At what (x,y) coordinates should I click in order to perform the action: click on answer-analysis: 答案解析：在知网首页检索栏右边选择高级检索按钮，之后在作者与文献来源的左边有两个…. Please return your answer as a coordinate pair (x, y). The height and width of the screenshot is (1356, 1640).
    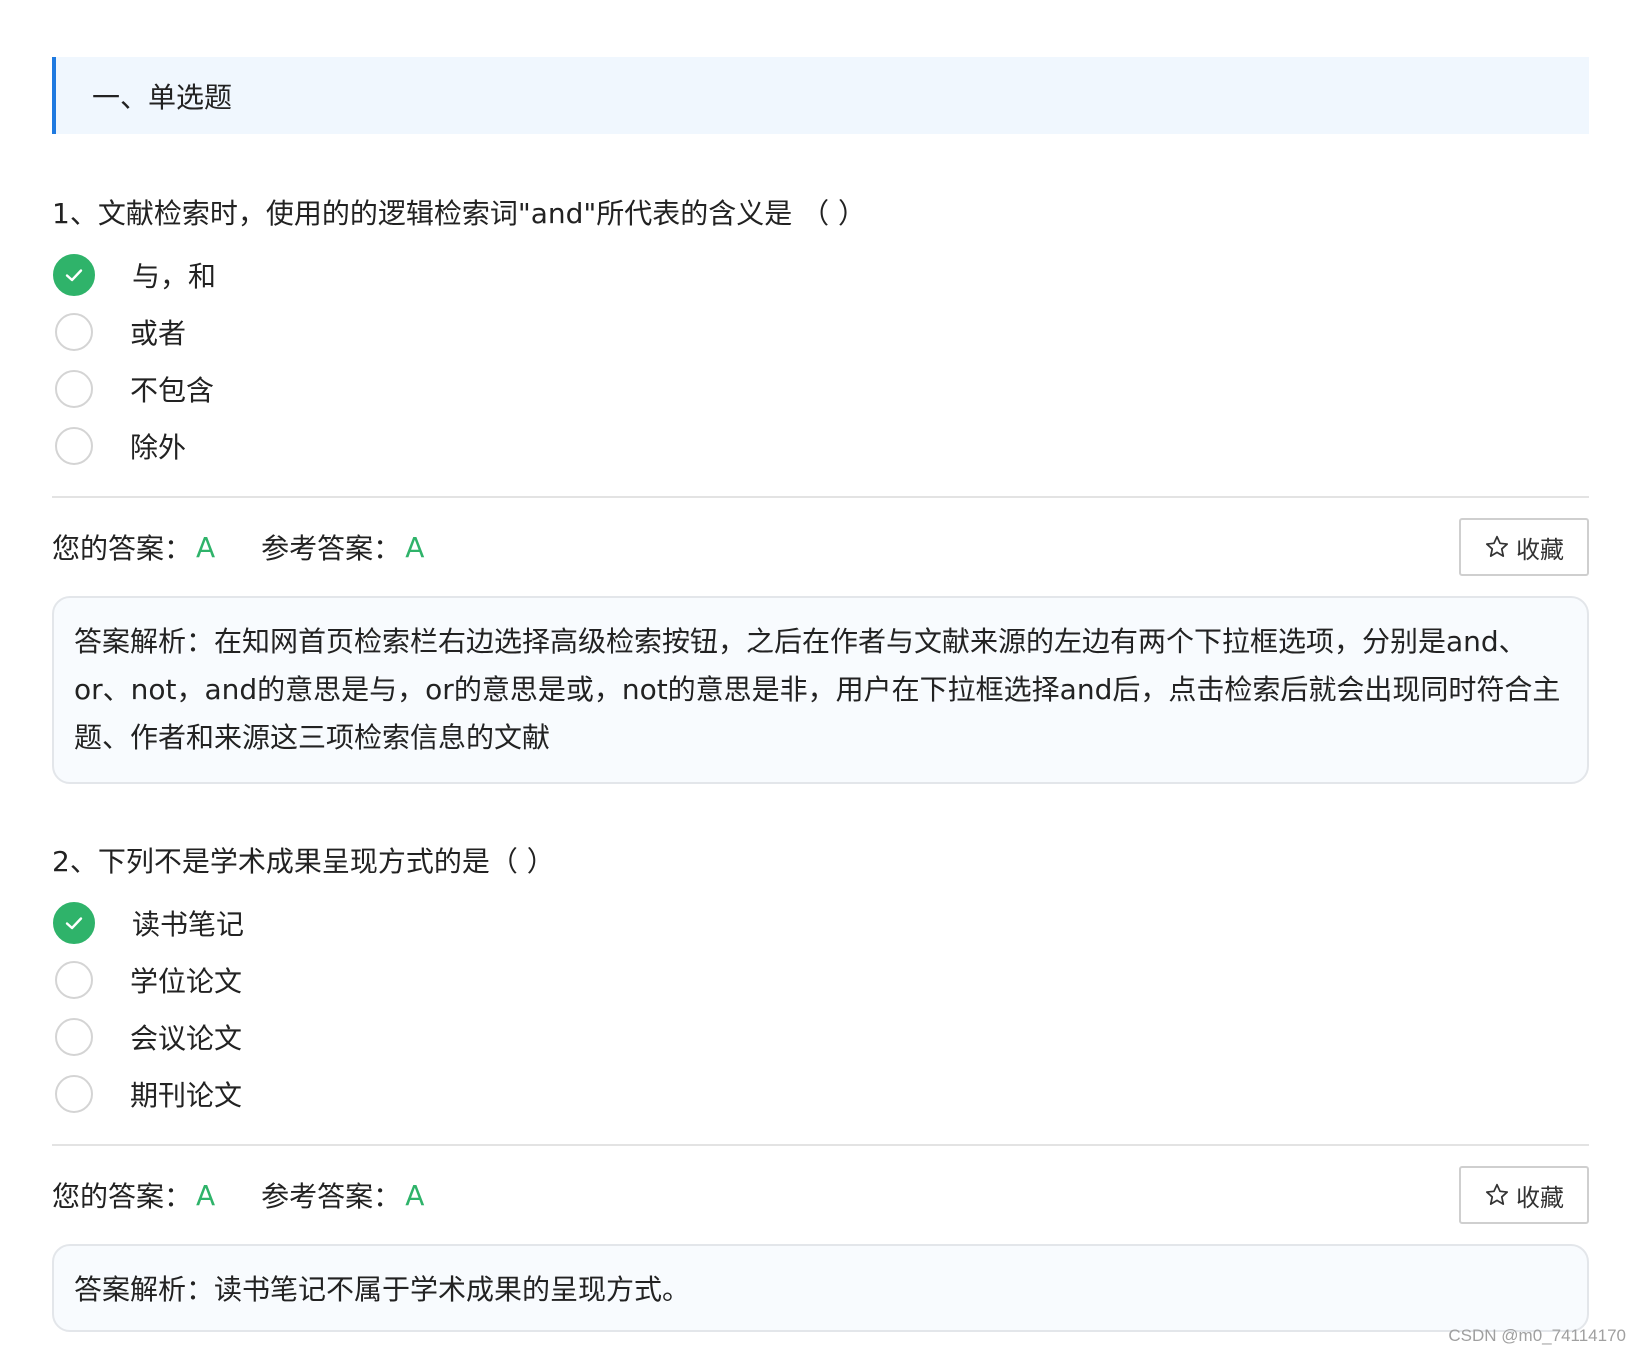
    Looking at the image, I should click on (820, 690).